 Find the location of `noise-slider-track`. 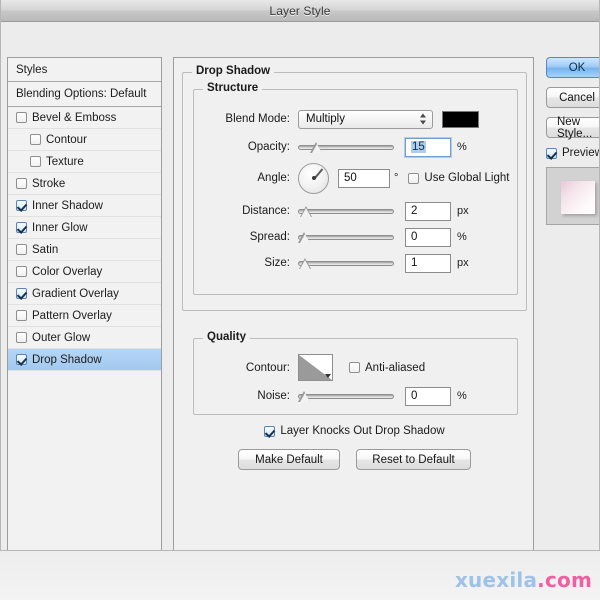

noise-slider-track is located at coordinates (346, 396).